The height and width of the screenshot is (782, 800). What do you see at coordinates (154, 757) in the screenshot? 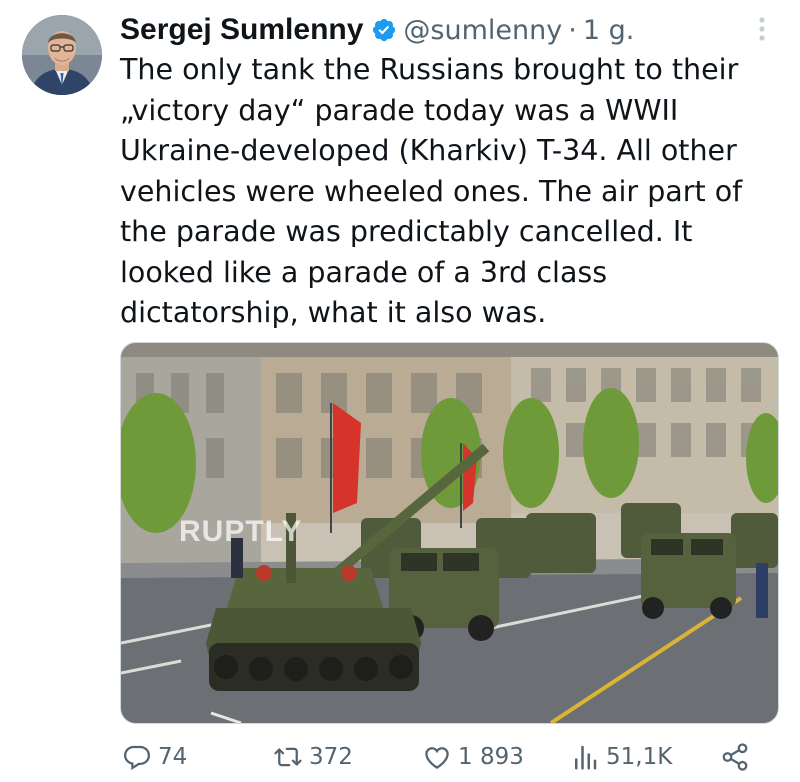
I see `reply-button: 74` at bounding box center [154, 757].